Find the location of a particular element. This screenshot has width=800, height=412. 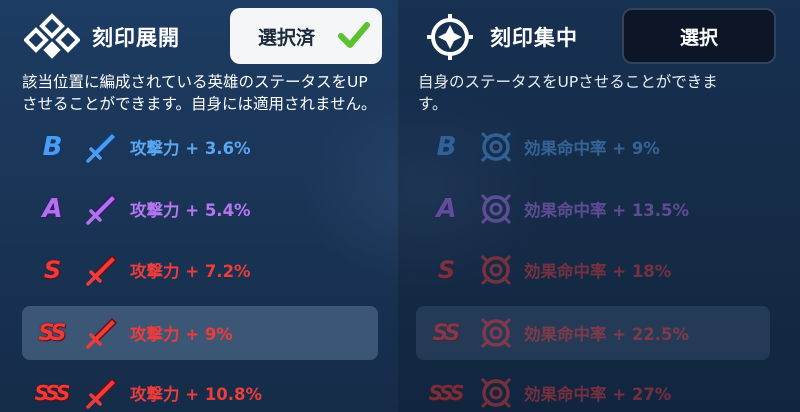

stat-text: 攻撃力 + 10.8% is located at coordinates (196, 393).